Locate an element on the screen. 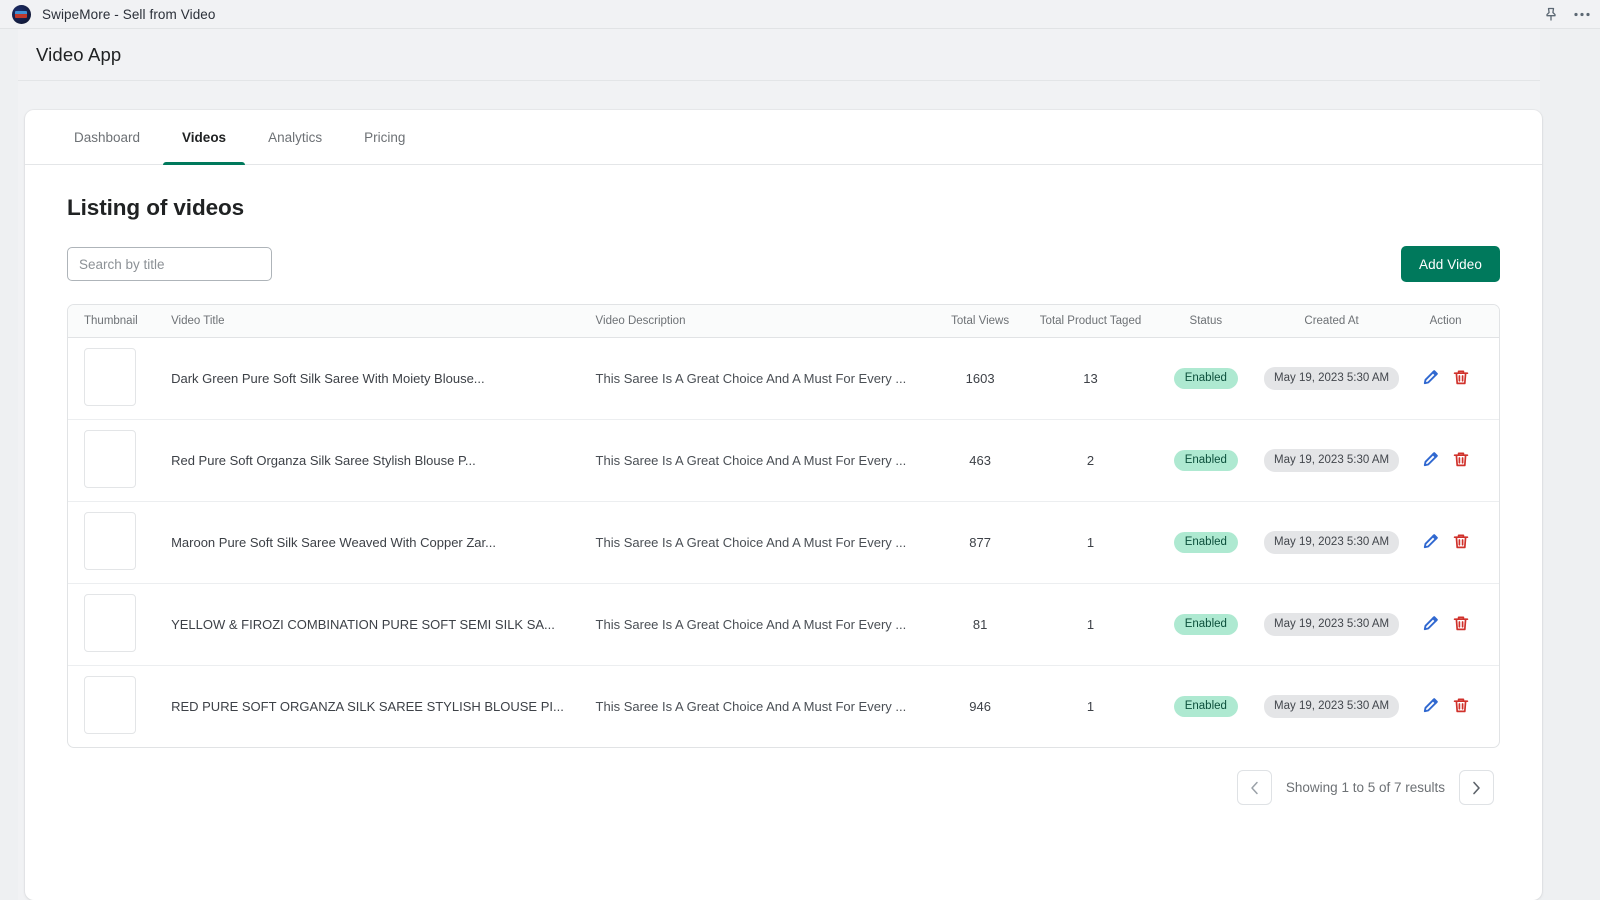 The image size is (1600, 900). page-title: Video App is located at coordinates (79, 54).